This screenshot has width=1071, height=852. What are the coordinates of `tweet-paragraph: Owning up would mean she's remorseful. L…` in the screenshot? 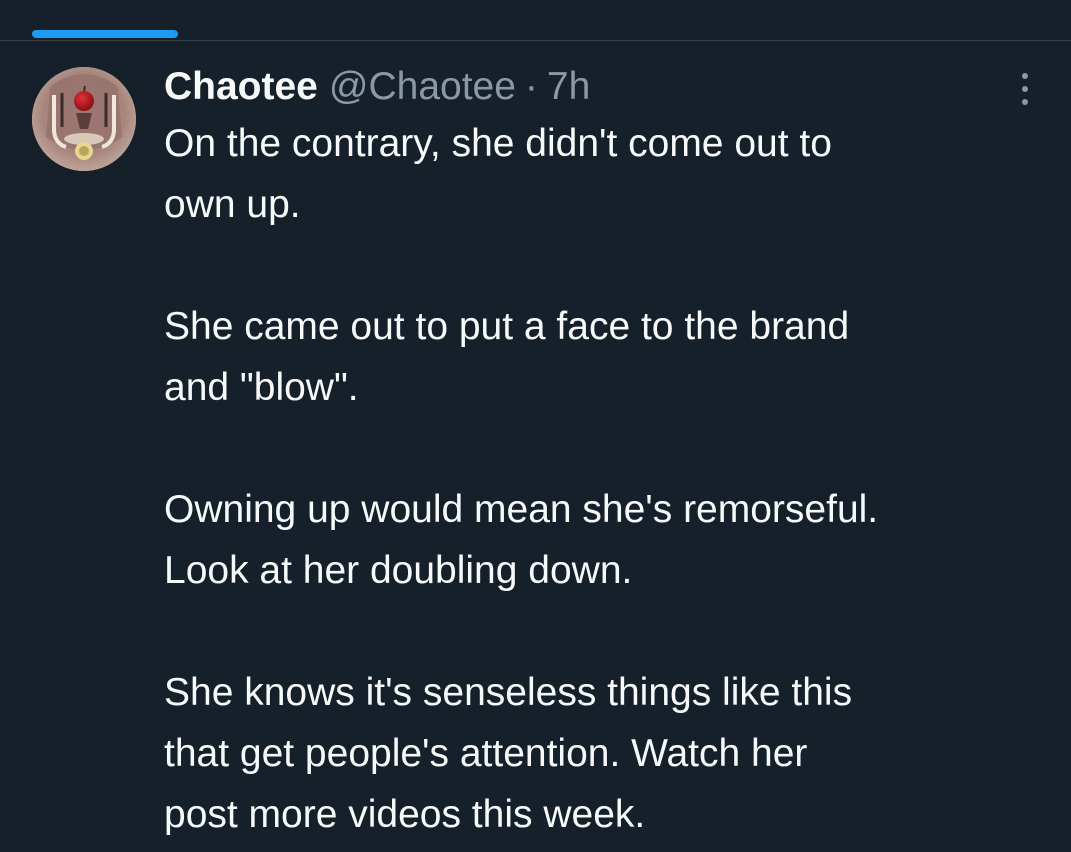 It's located at (521, 540).